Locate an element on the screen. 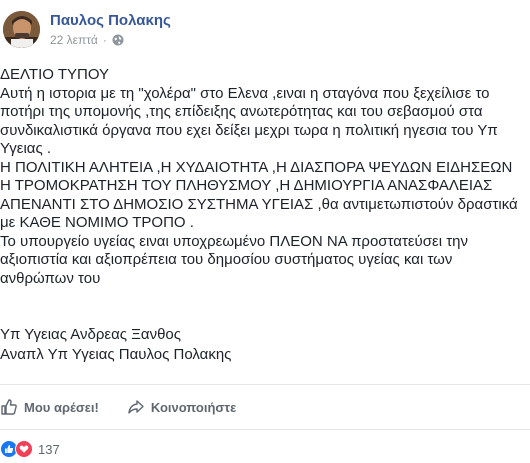  post-time: 22 λεπτά is located at coordinates (74, 40).